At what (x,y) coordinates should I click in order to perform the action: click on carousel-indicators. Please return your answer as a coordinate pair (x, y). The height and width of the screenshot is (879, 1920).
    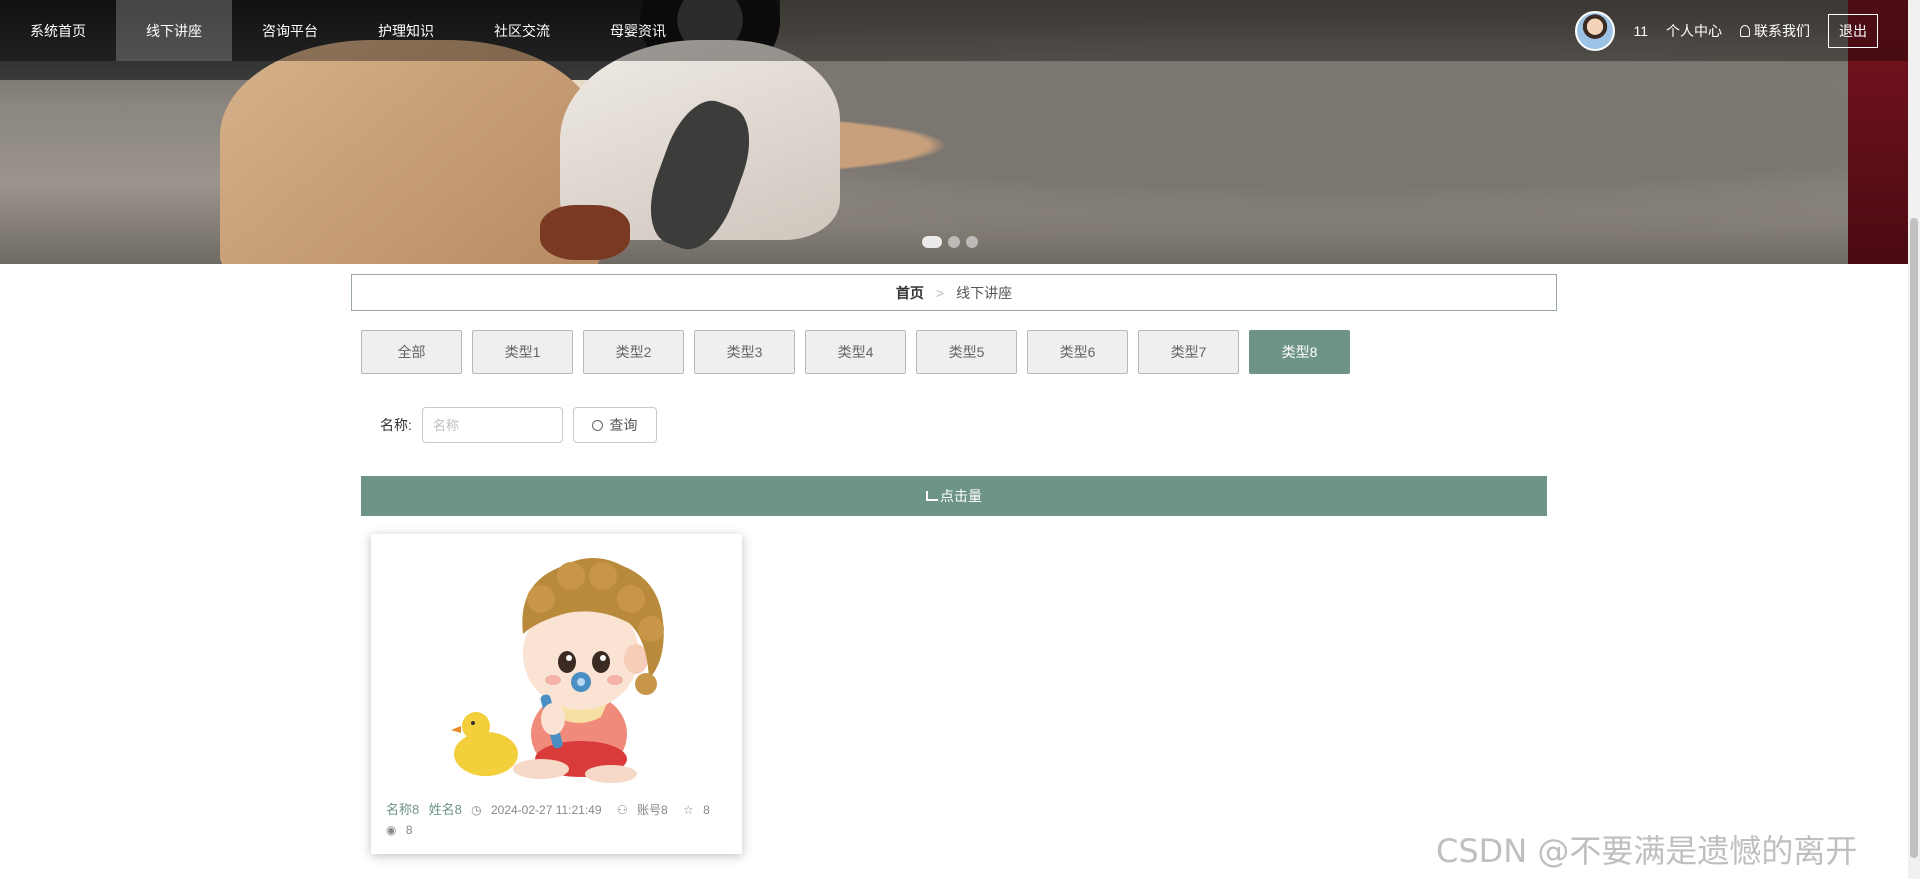
    Looking at the image, I should click on (950, 242).